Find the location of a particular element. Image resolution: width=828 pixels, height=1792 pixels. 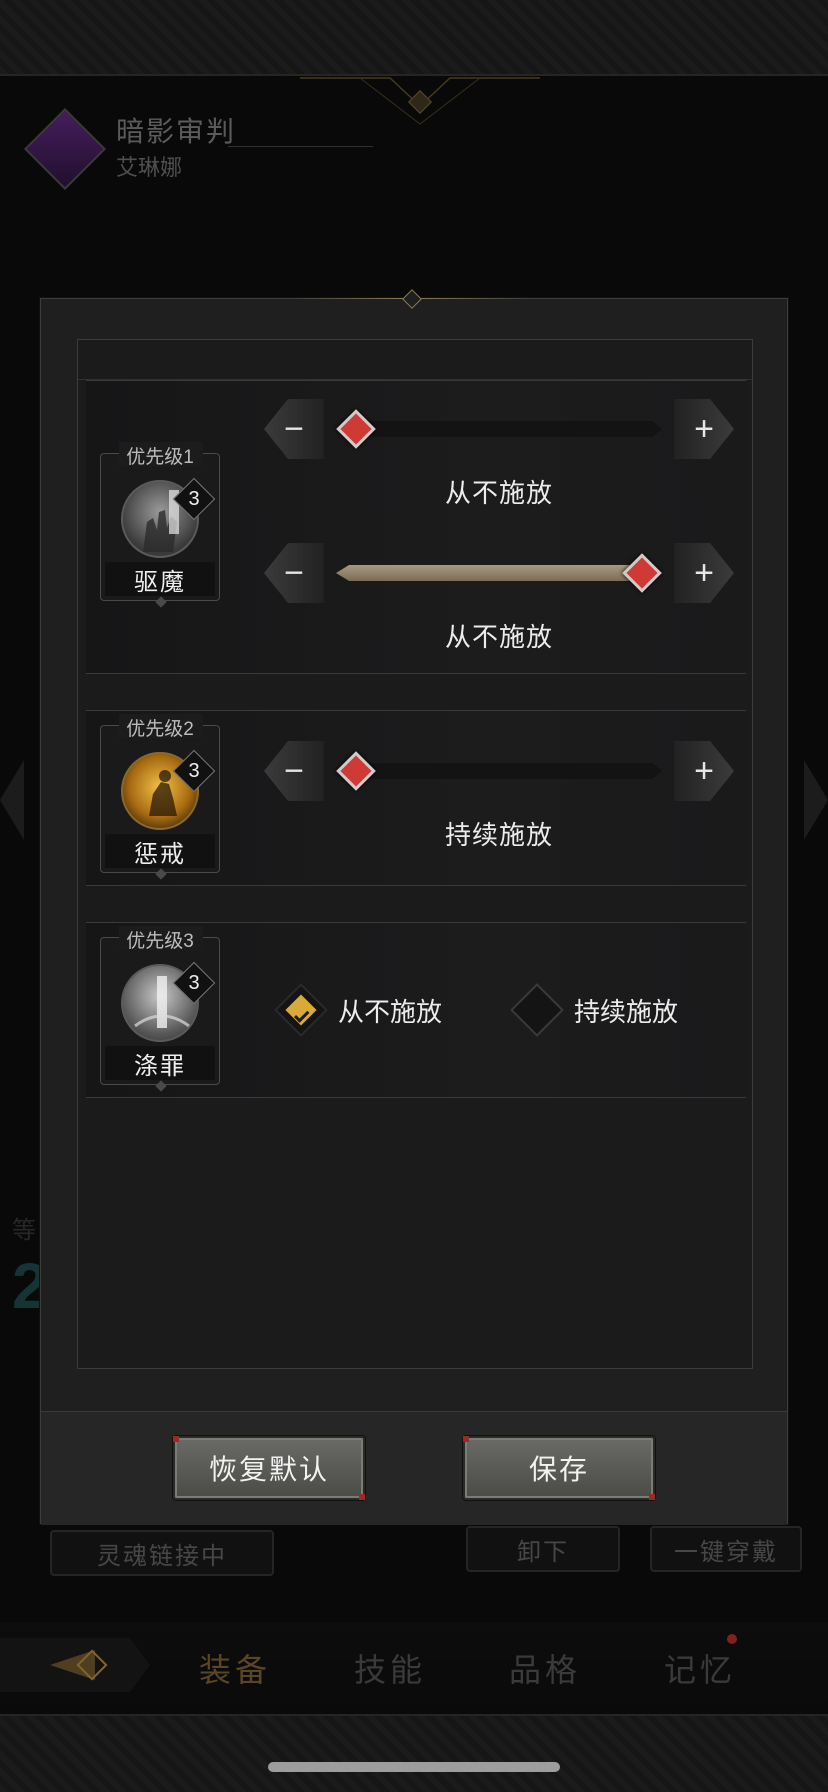

option-continuous-cast: 持续施放 is located at coordinates (594, 1010).